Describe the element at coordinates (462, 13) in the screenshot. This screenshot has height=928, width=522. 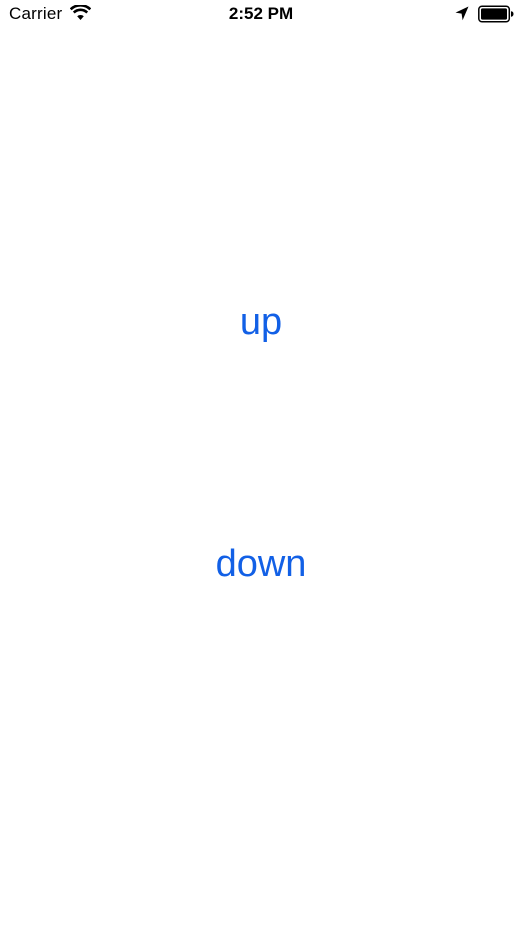
I see `location-arrow-icon` at that location.